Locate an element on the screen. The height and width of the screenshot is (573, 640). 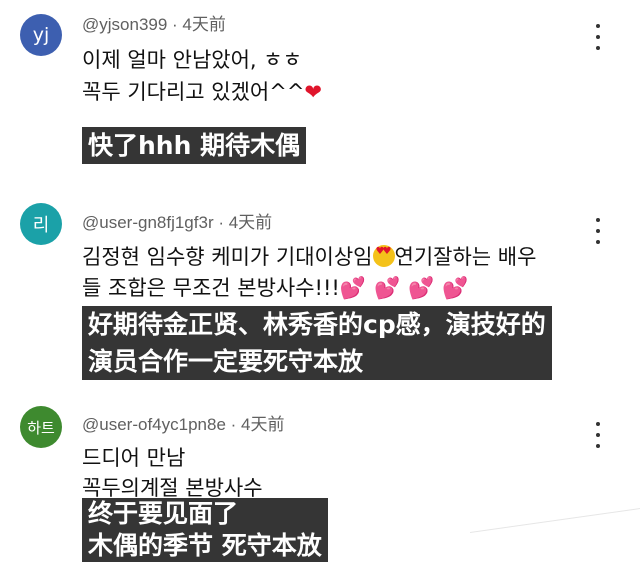
subtitle-overlay: 快了hhh 期待木偶 is located at coordinates (194, 145).